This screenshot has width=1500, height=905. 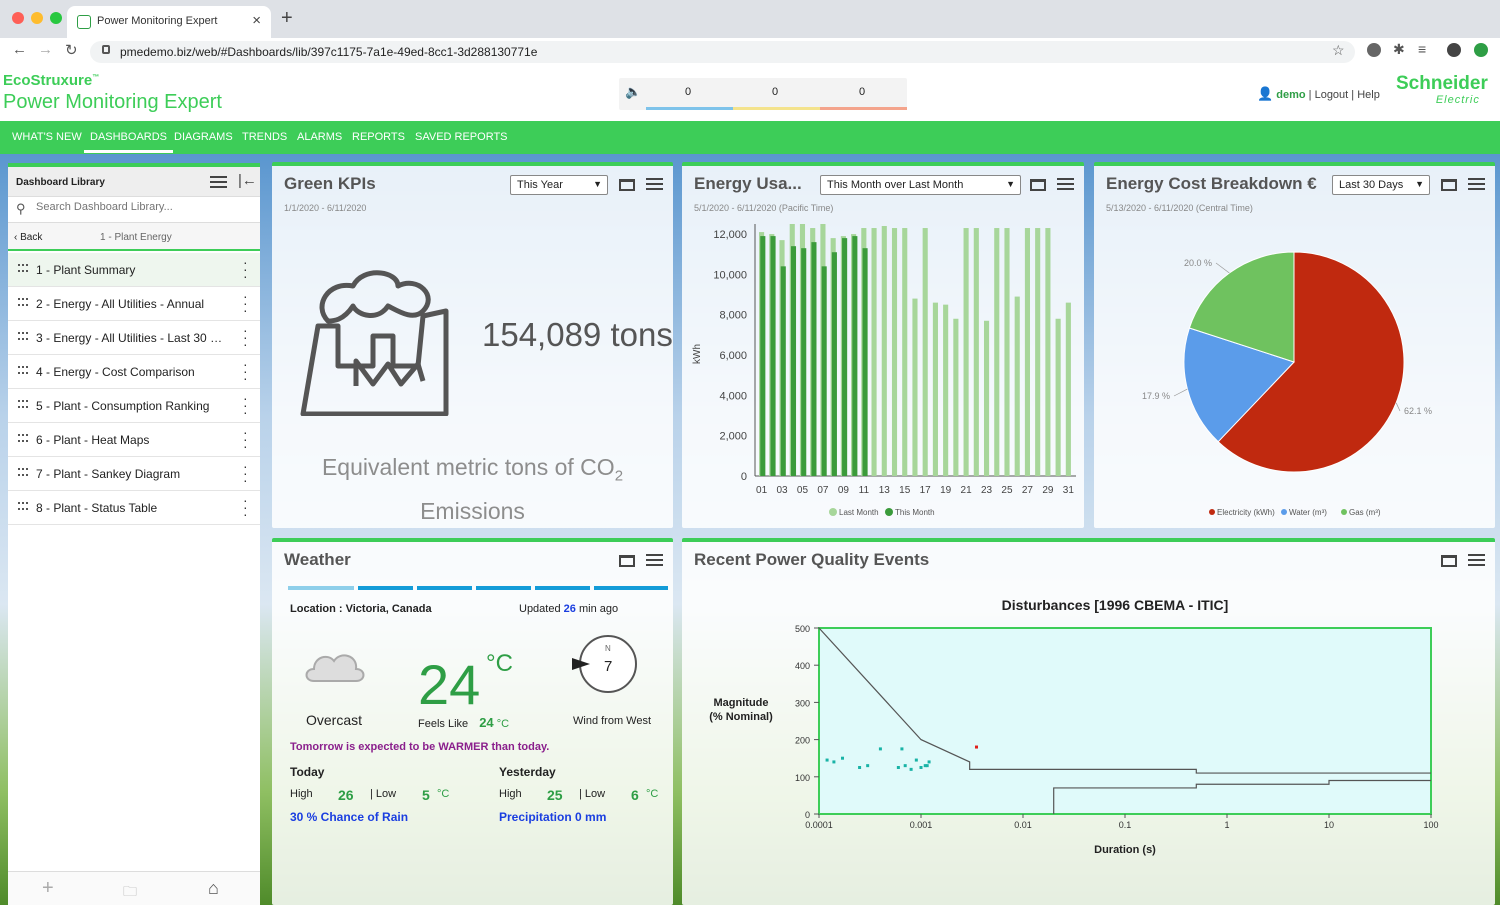 What do you see at coordinates (527, 772) in the screenshot?
I see `yesterday-label: Yesterday` at bounding box center [527, 772].